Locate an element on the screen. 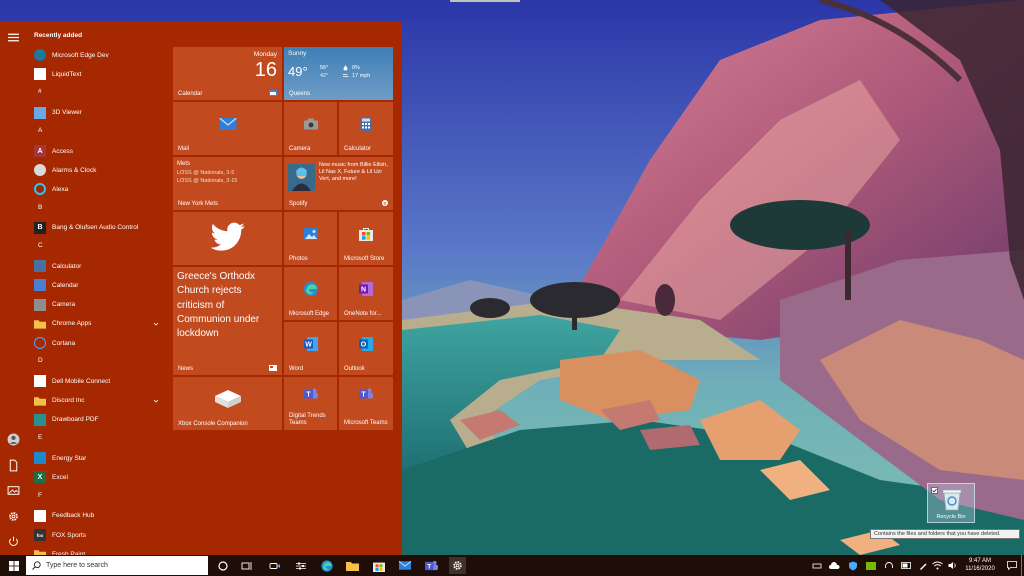 The image size is (1024, 576). microsoft-teams-tile: T Microsoft Teams is located at coordinates (366, 403).